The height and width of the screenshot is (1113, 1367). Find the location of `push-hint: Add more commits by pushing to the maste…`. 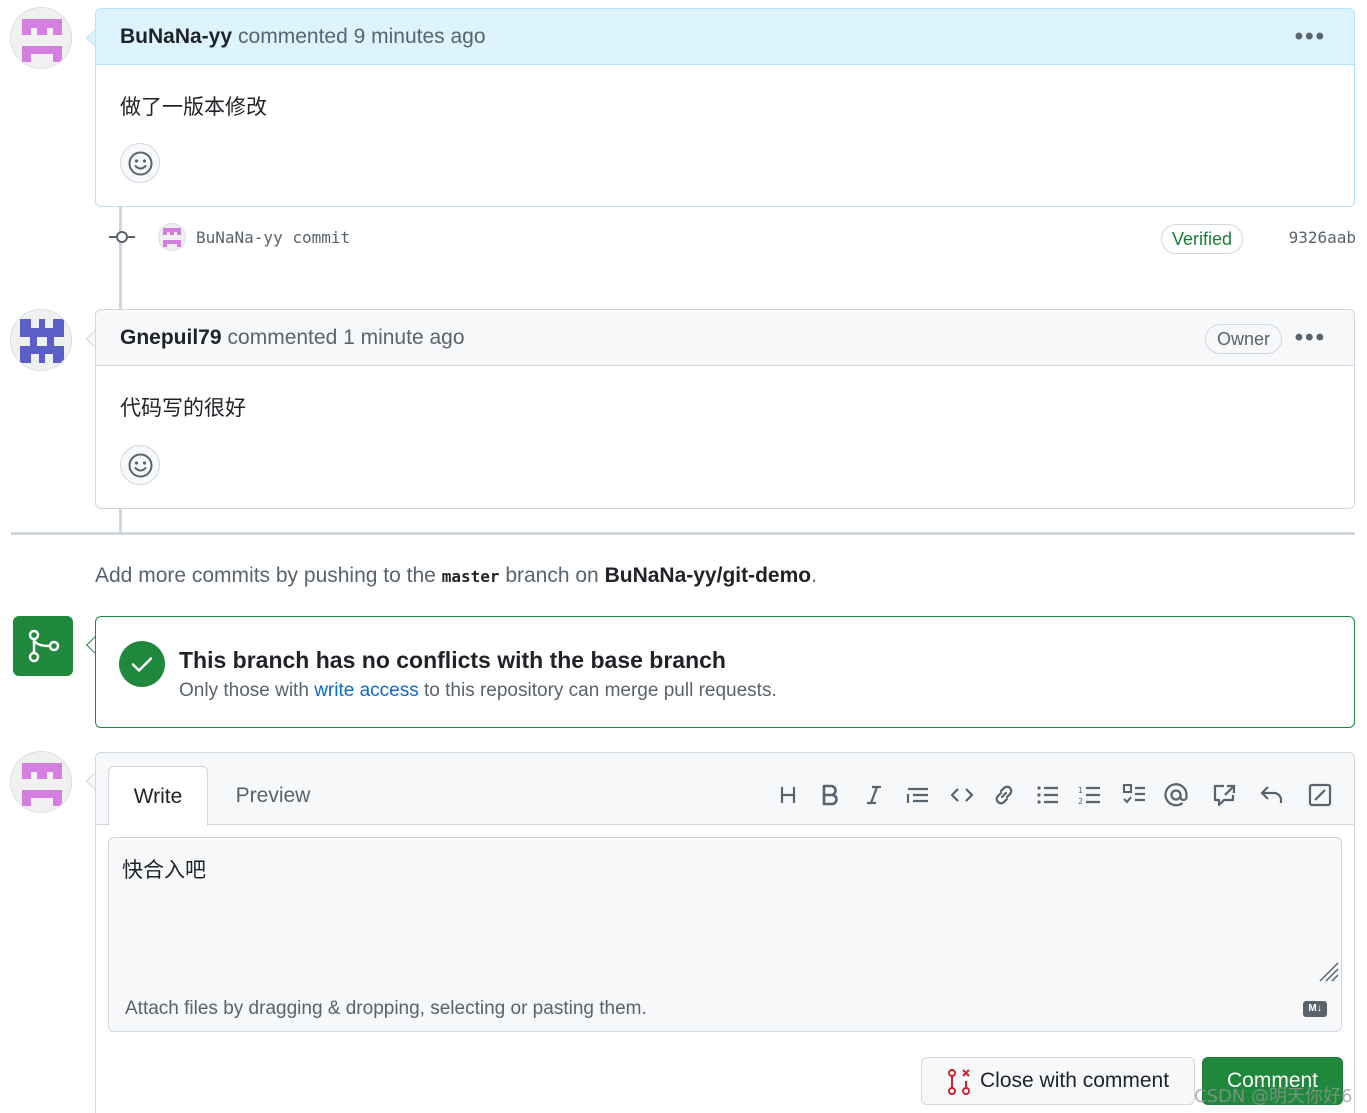

push-hint: Add more commits by pushing to the maste… is located at coordinates (456, 576).